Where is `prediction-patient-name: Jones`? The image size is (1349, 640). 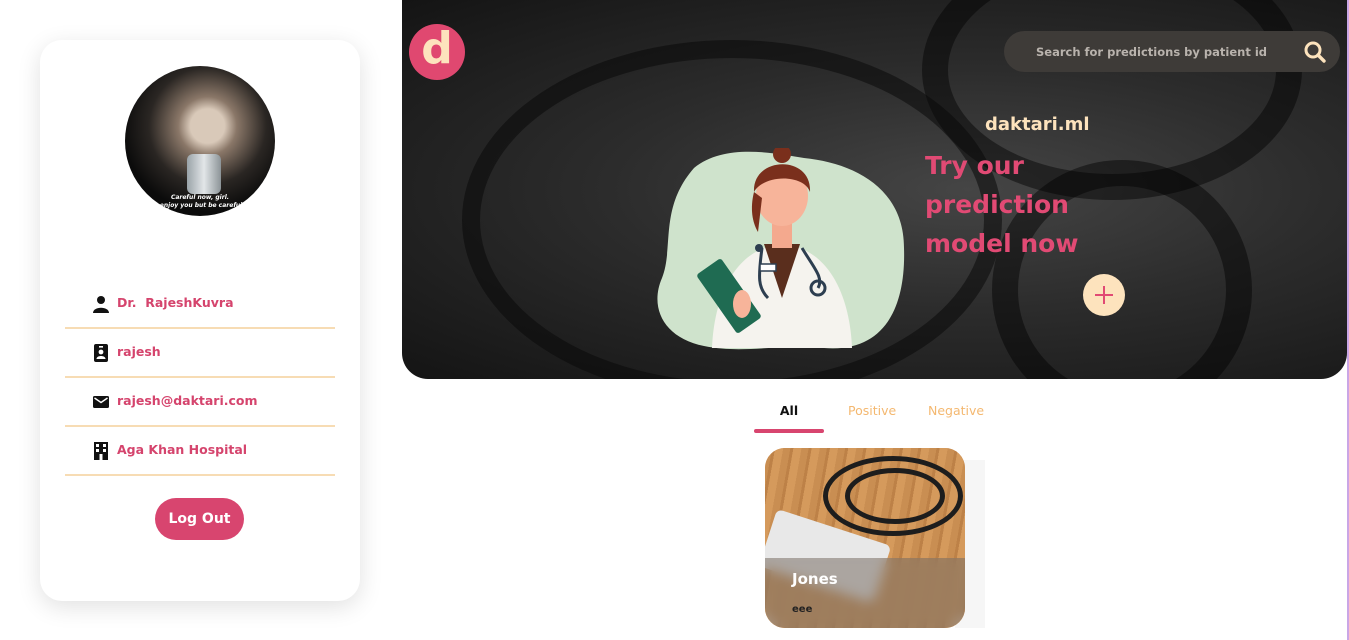 prediction-patient-name: Jones is located at coordinates (815, 579).